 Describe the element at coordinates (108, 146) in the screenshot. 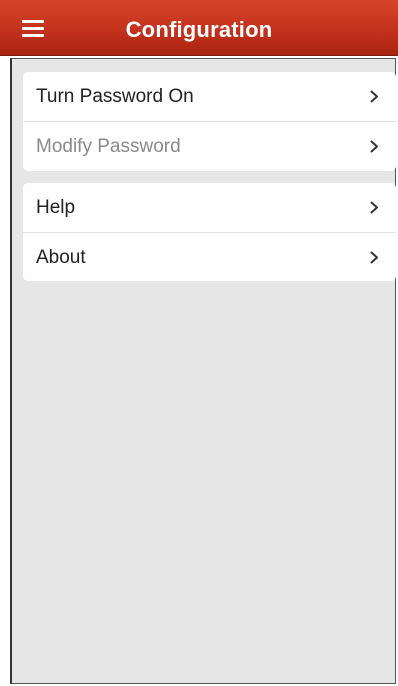

I see `modify-password-label: Modify Password` at that location.